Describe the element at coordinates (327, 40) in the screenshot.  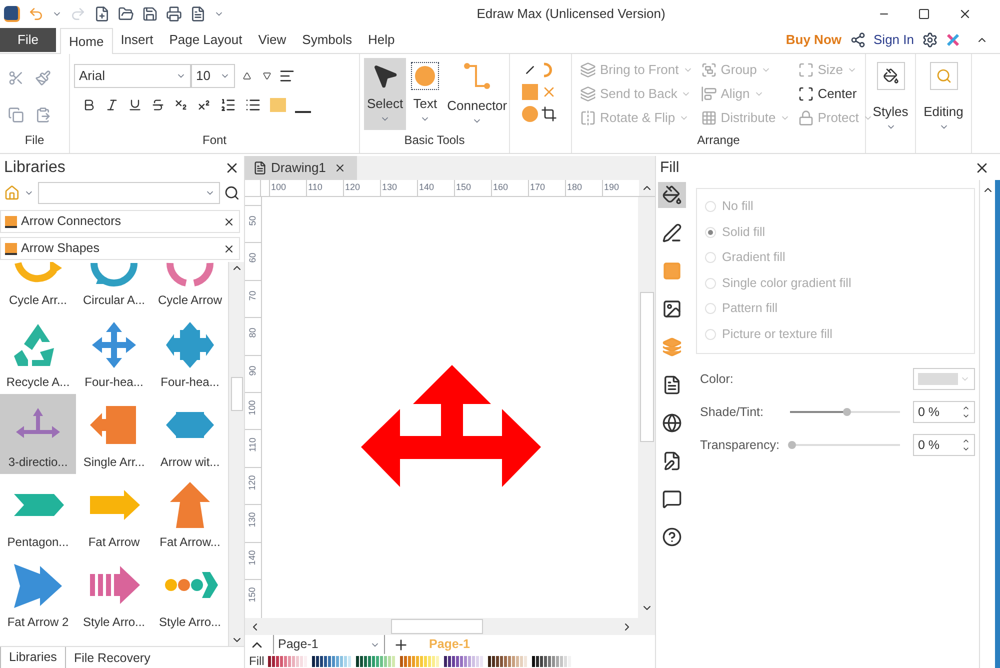
I see `ribbon-tab: Symbols` at that location.